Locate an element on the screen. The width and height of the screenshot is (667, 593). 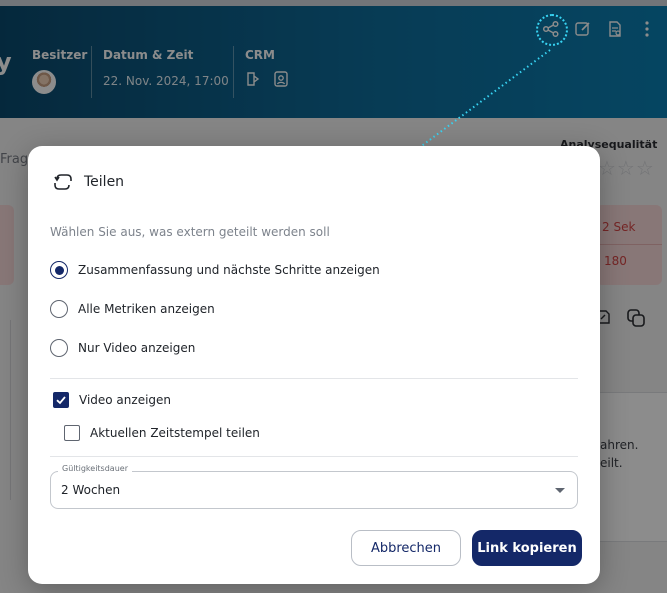
show-video-label: Video anzeigen is located at coordinates (125, 400).